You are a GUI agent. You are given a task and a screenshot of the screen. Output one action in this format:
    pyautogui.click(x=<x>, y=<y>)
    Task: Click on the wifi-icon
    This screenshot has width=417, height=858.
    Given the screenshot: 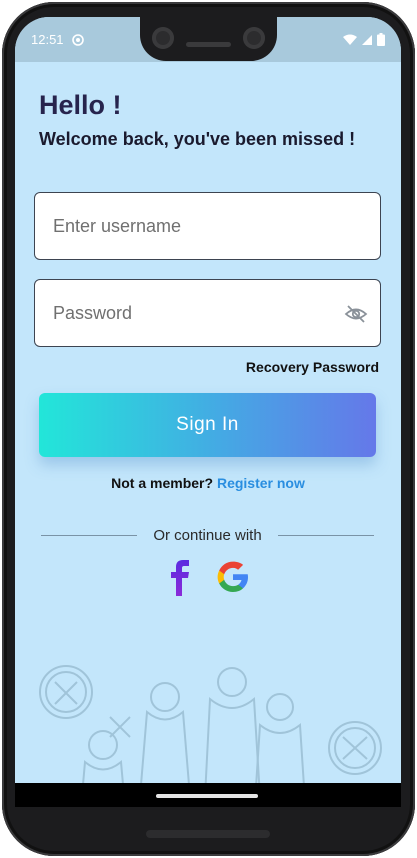 What is the action you would take?
    pyautogui.click(x=350, y=39)
    